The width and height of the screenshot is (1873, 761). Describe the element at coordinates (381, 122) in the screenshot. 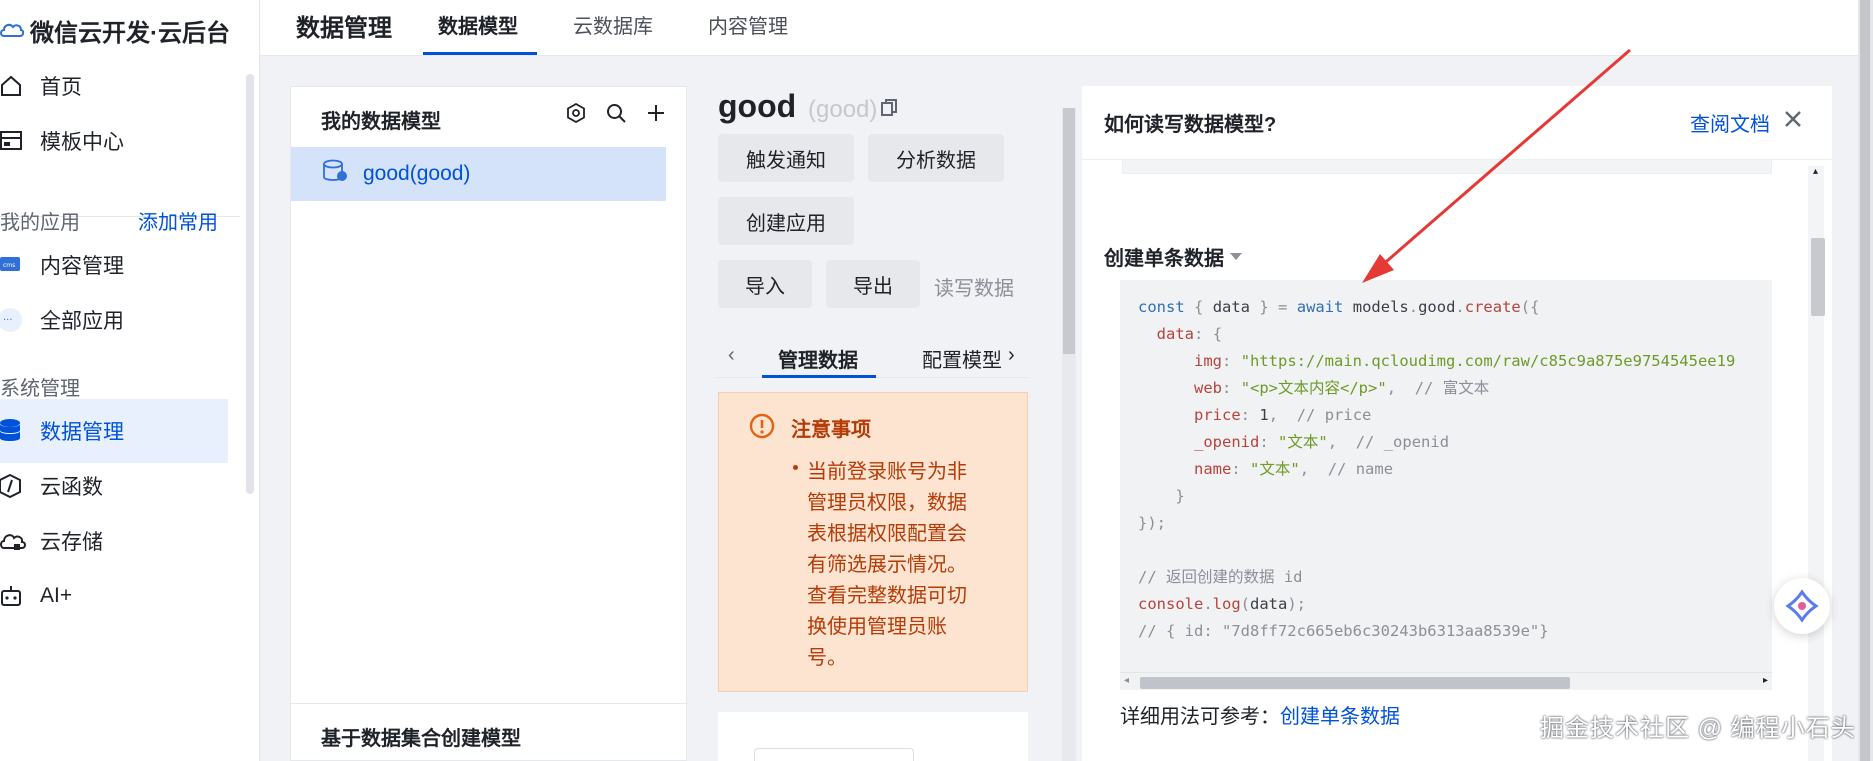

I see `models-title: 我的数据模型` at that location.